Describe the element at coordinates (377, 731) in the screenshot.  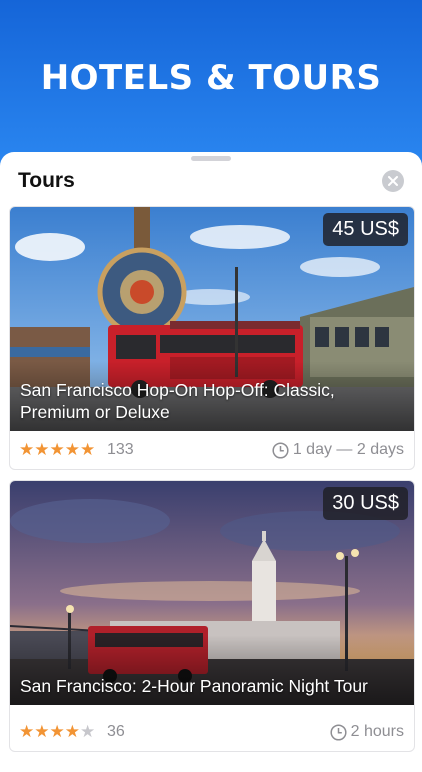
I see `duration-text: 2 hours` at that location.